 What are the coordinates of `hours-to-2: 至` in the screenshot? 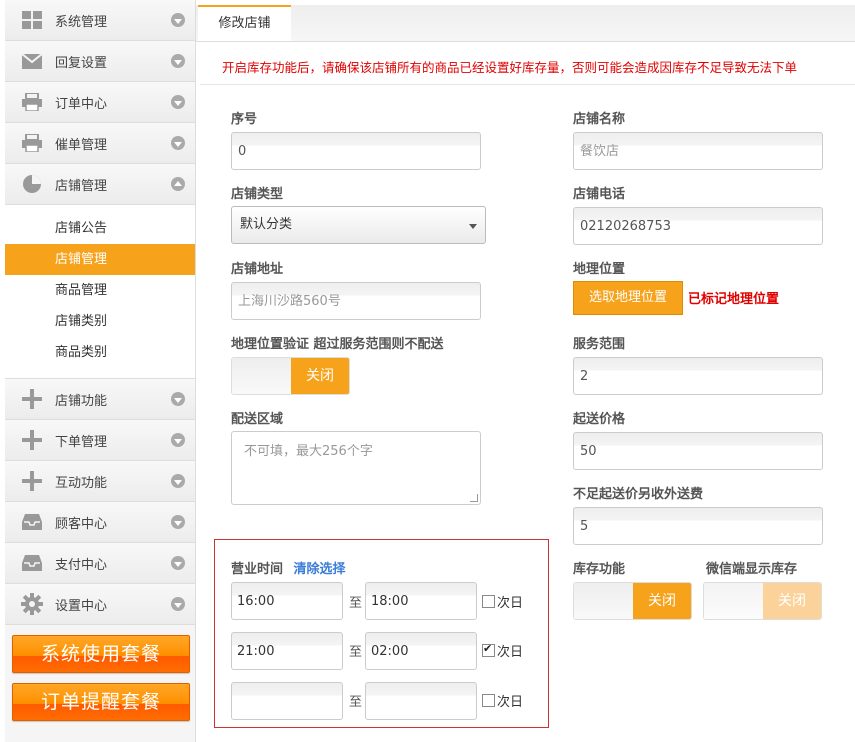 It's located at (356, 652).